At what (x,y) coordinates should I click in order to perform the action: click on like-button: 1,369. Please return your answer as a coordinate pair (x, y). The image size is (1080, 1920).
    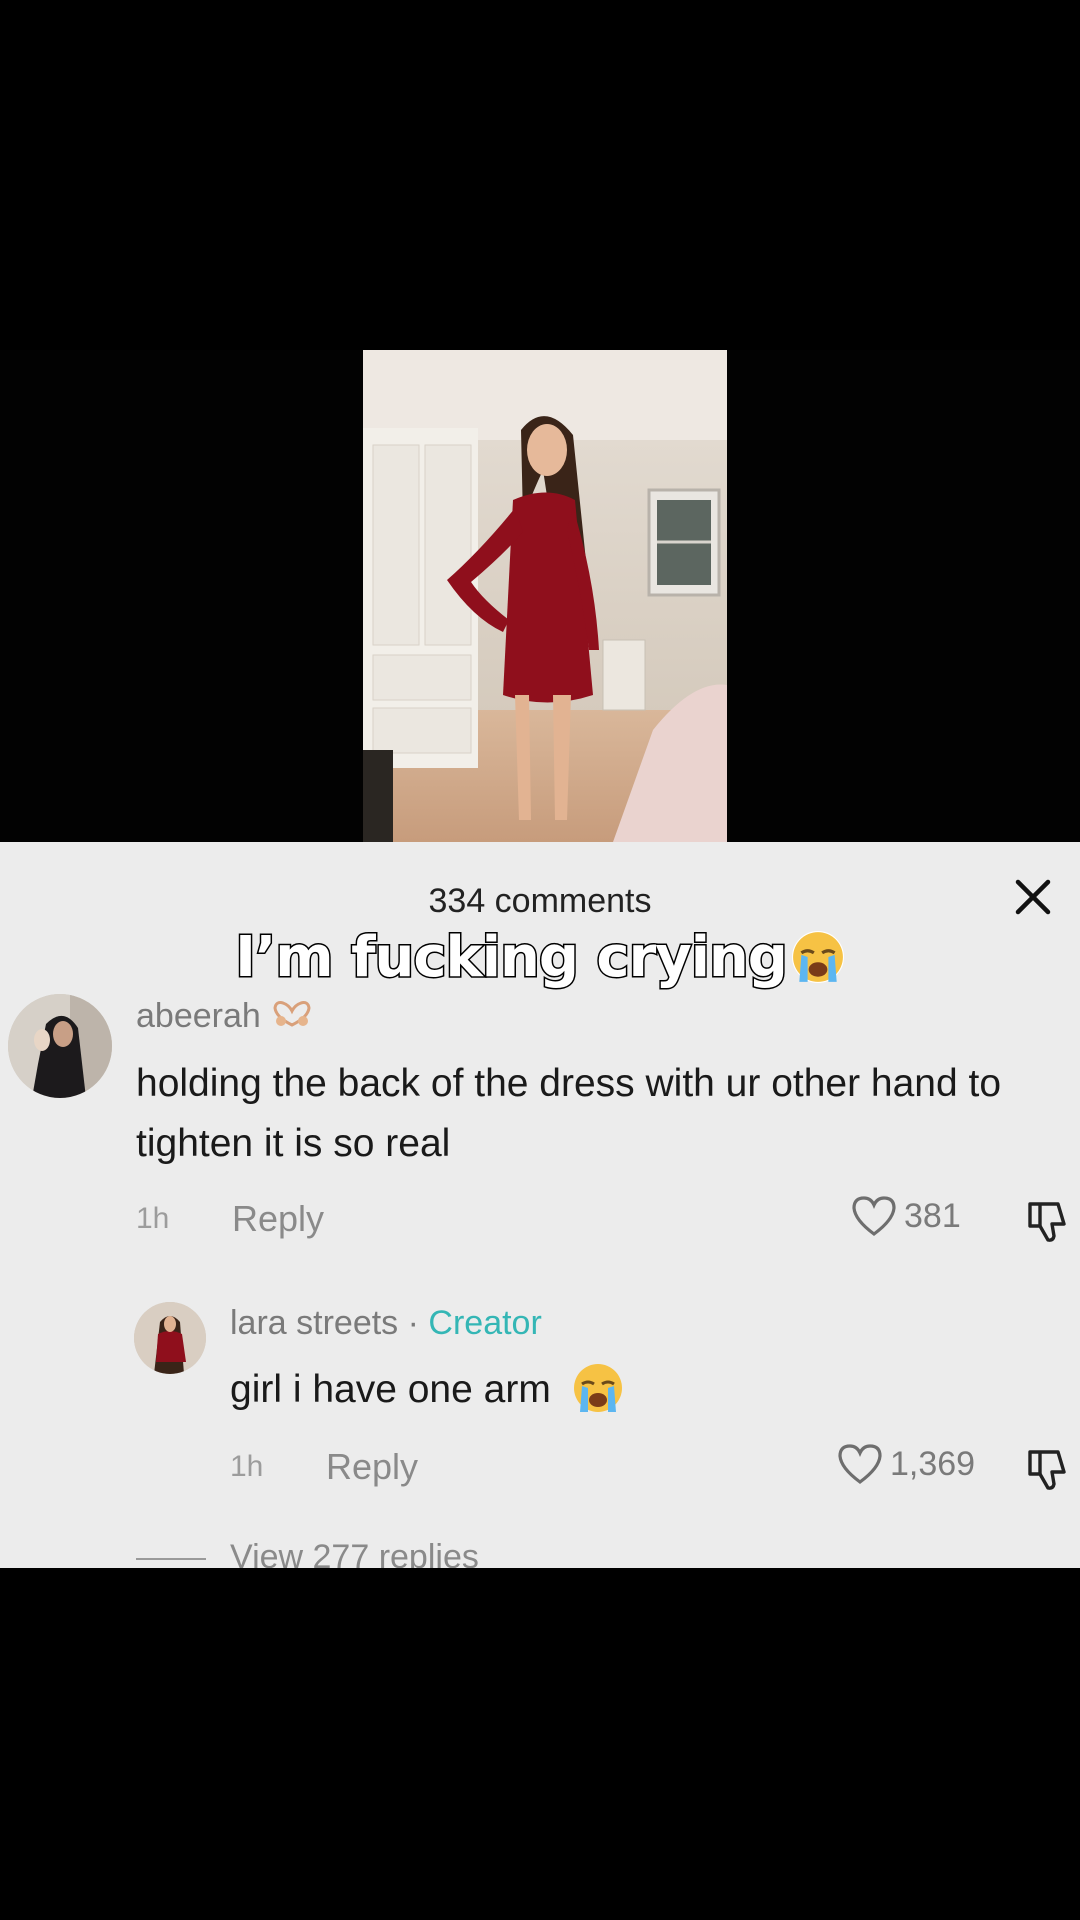
    Looking at the image, I should click on (905, 1464).